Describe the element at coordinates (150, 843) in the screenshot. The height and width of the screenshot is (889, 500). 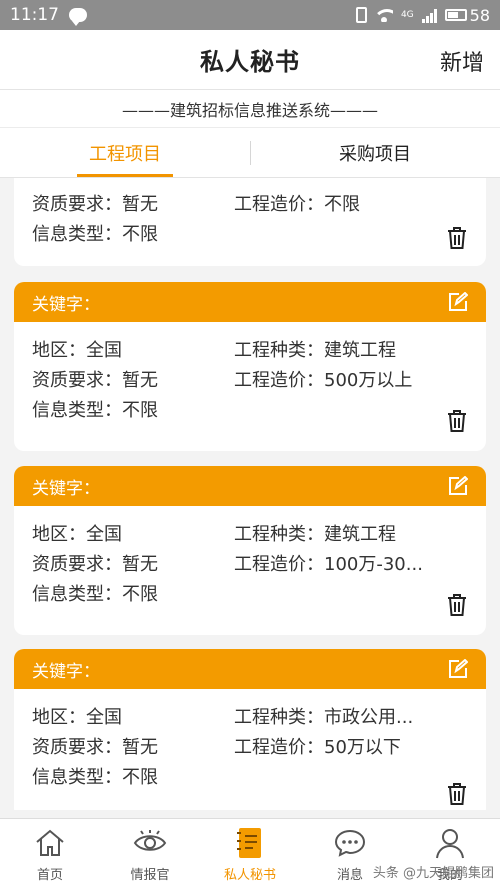
I see `eye-icon` at that location.